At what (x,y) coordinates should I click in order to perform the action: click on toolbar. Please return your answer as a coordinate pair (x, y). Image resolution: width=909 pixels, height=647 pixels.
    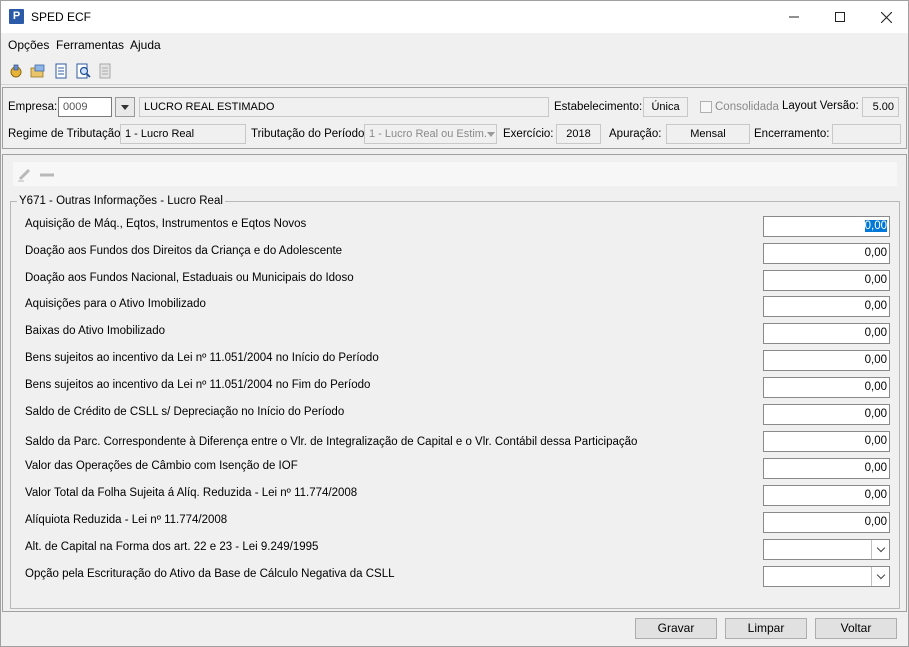
    Looking at the image, I should click on (454, 72).